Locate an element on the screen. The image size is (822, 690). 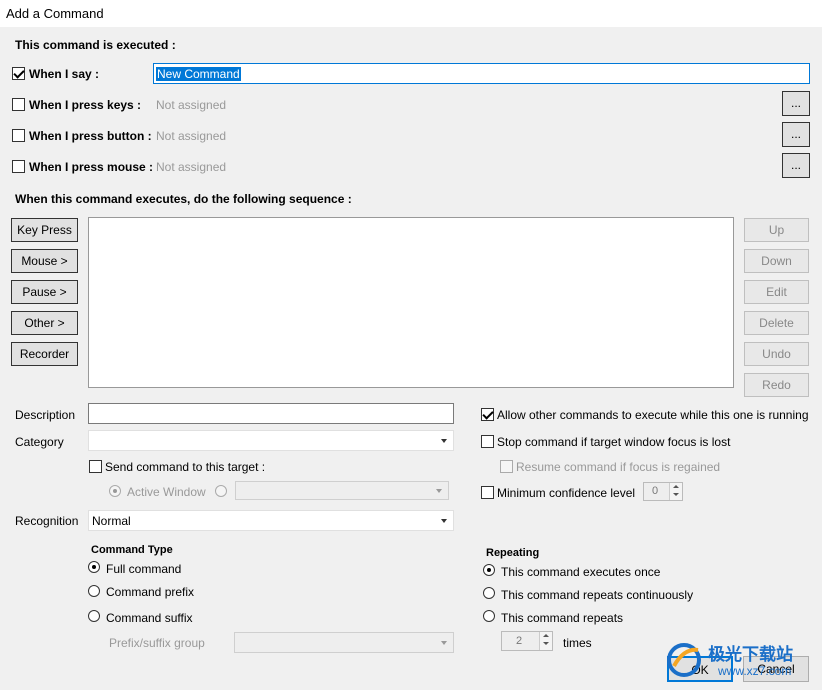
recorder-button: Recorder is located at coordinates (44, 354).